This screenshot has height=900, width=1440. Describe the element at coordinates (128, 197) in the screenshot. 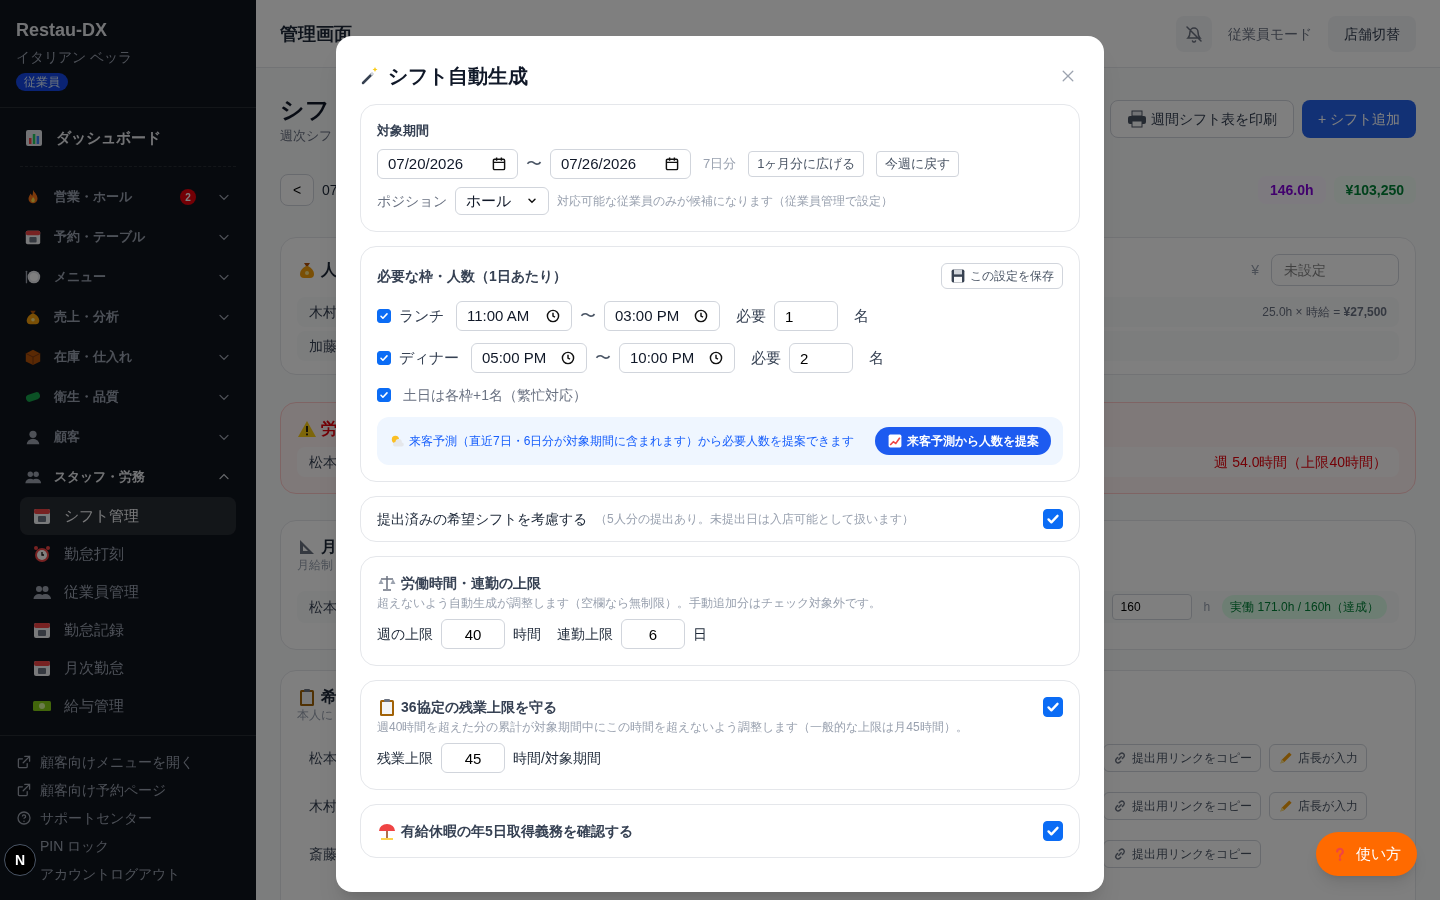

I see `sidebar-group: 営業・ホール 2` at that location.